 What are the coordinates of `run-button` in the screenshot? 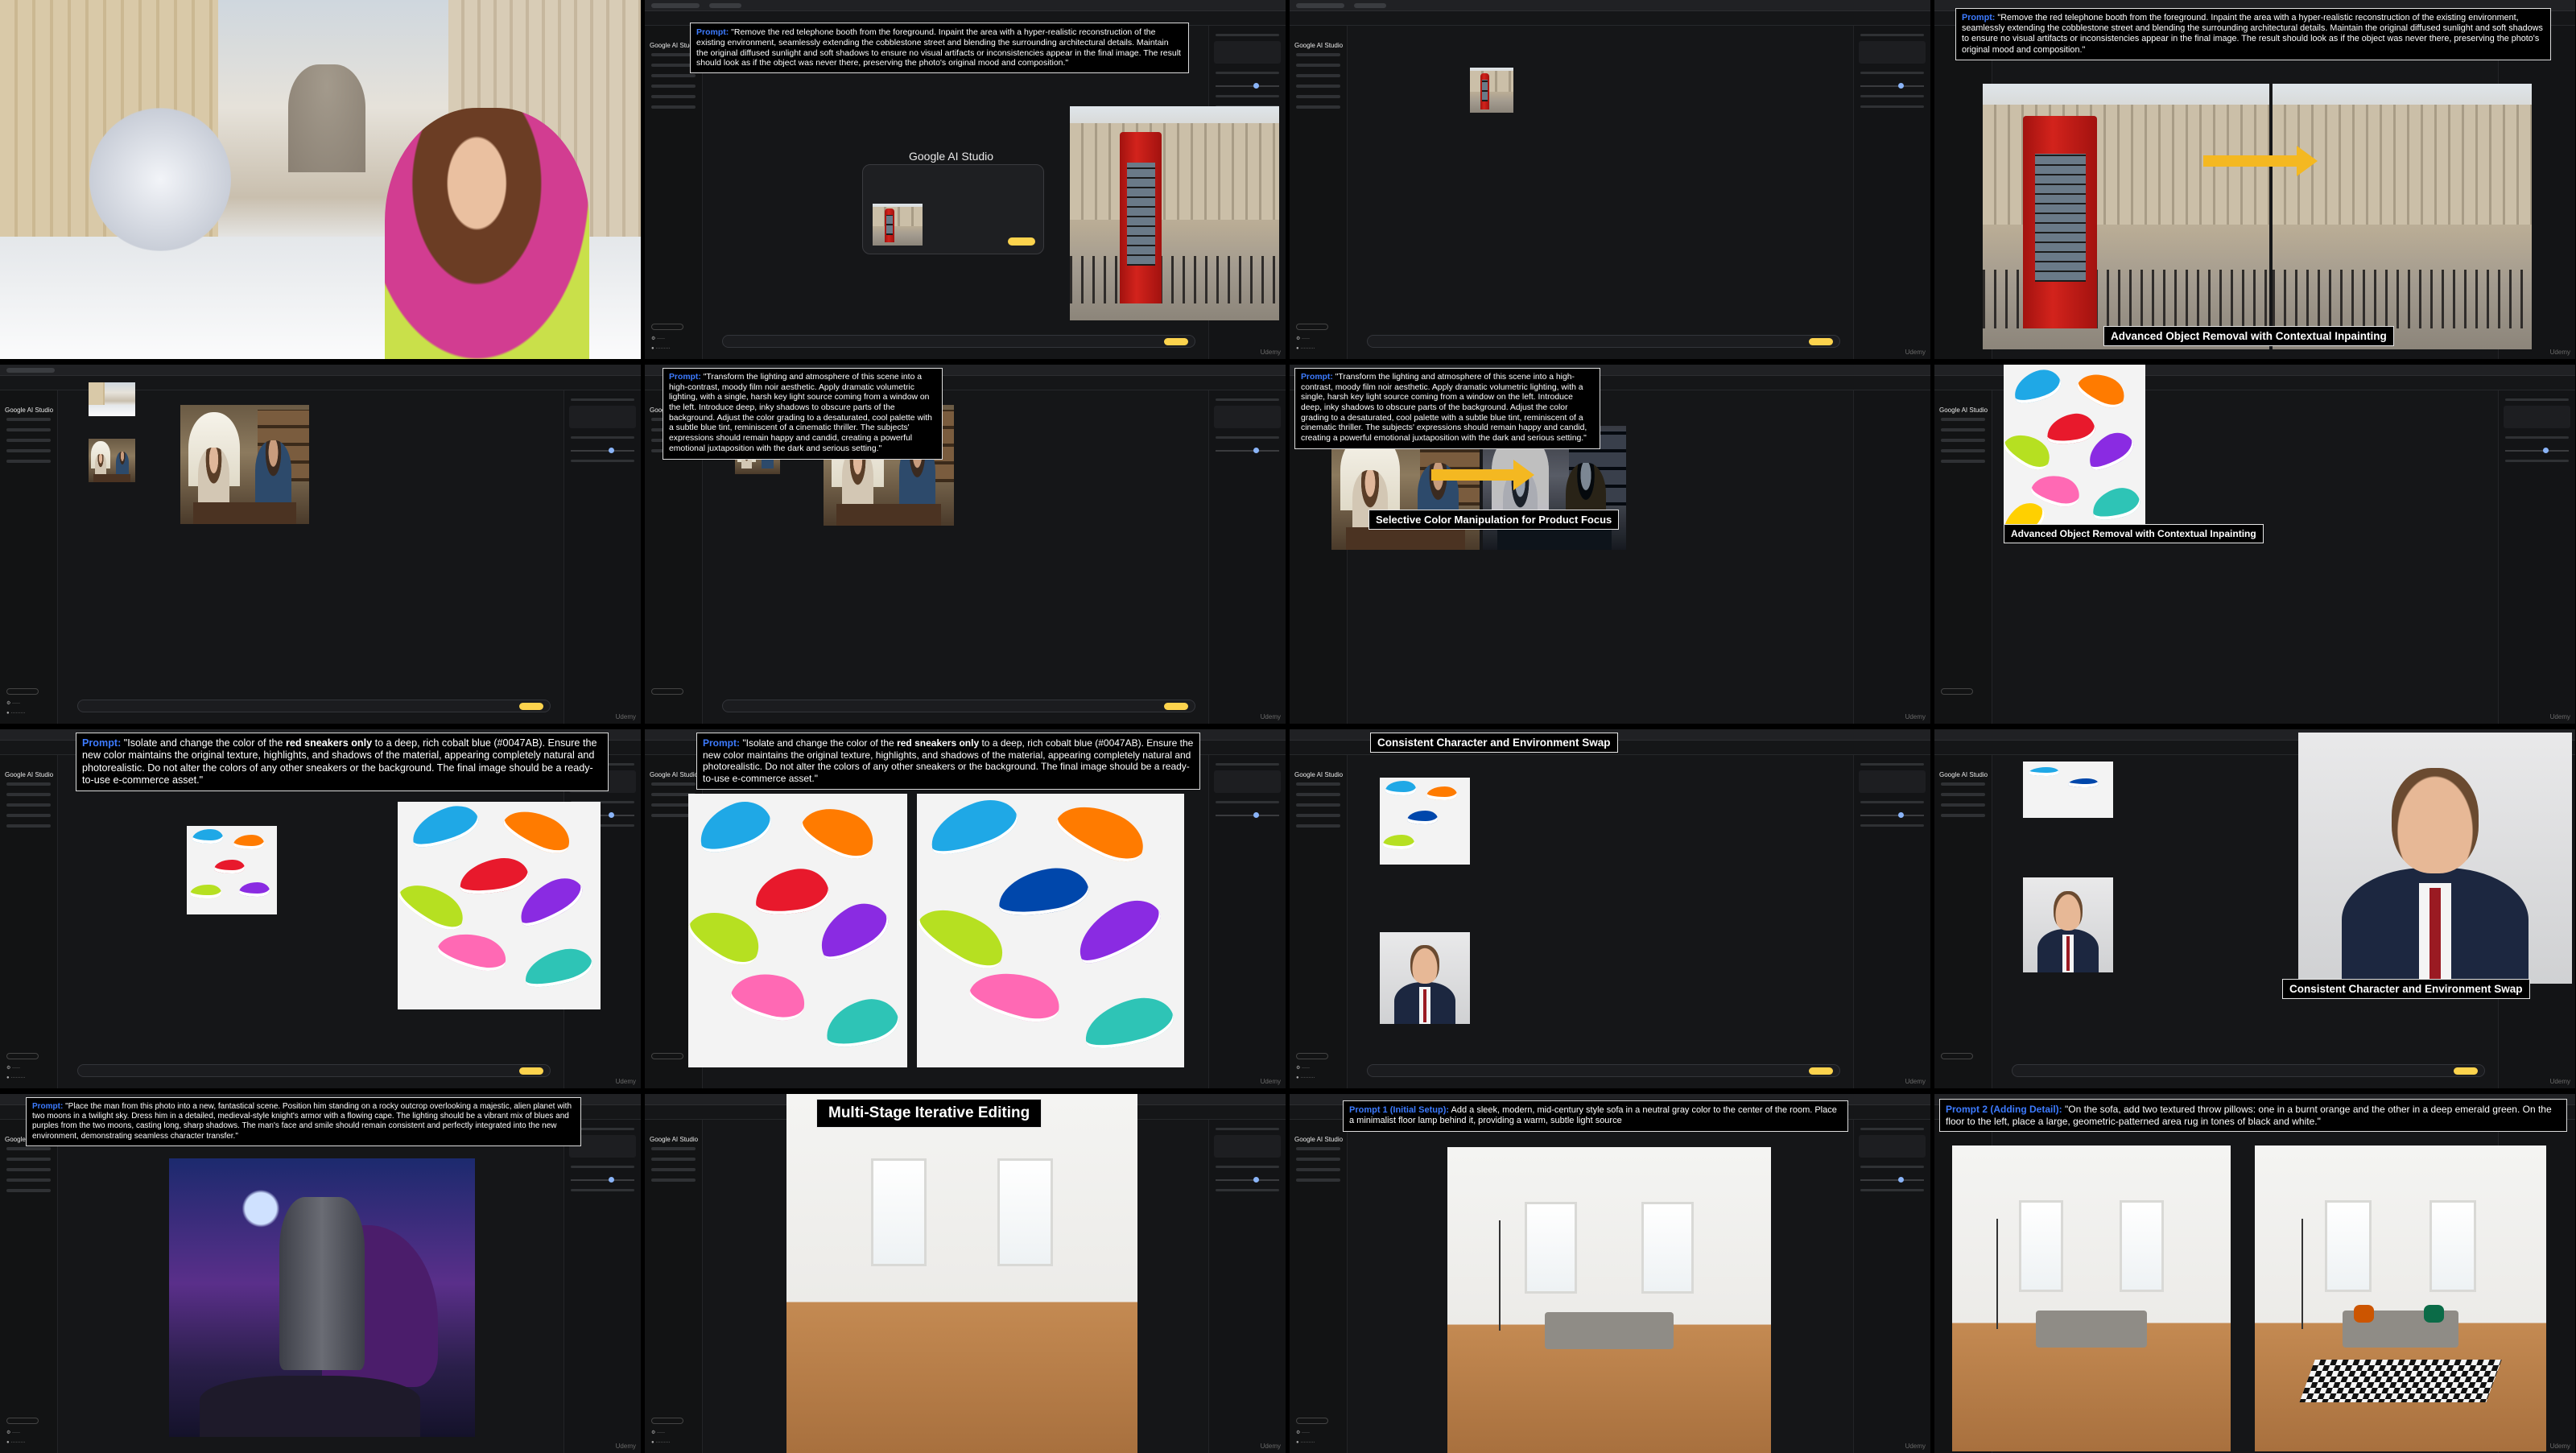 It's located at (1176, 342).